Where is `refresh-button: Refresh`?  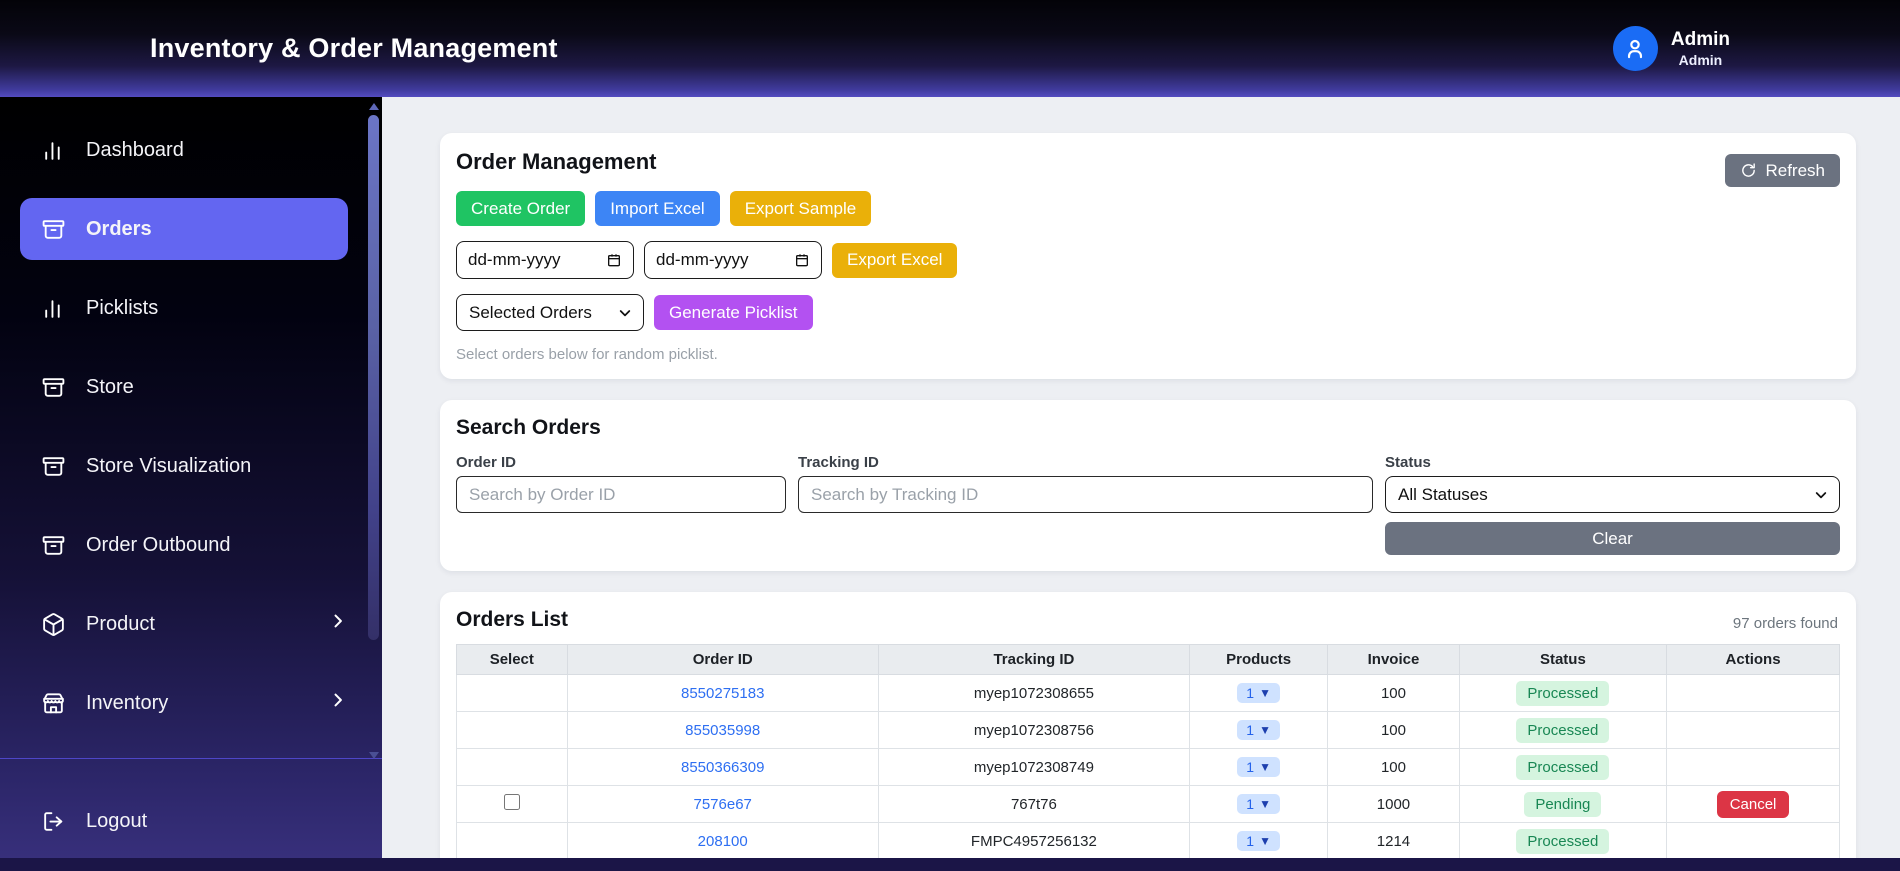
refresh-button: Refresh is located at coordinates (1782, 170).